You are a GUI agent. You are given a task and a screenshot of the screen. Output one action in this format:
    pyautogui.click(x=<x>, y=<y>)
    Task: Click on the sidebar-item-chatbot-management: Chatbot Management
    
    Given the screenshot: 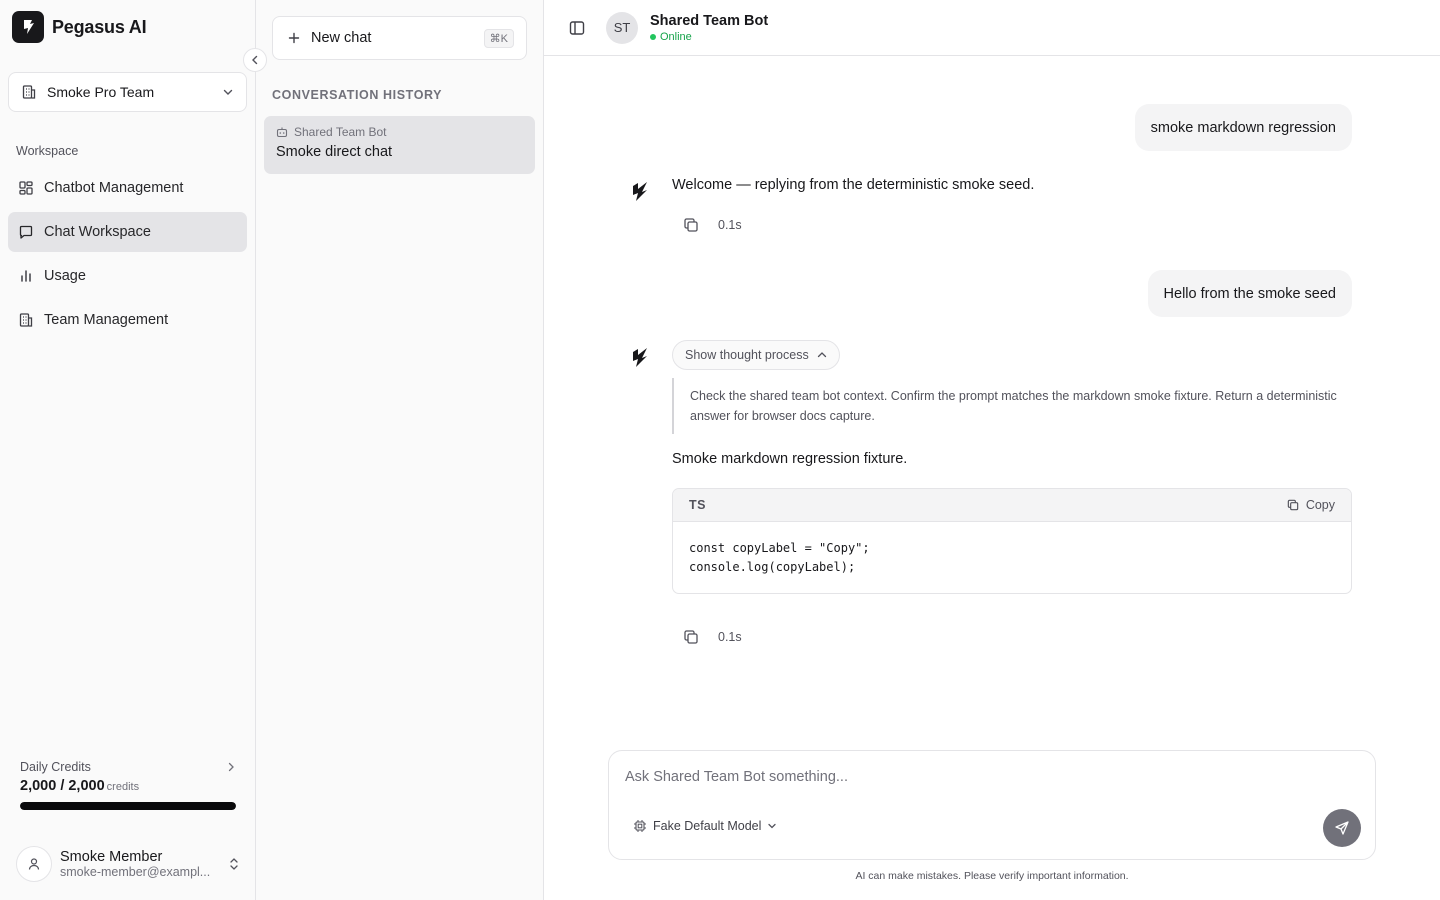 What is the action you would take?
    pyautogui.click(x=127, y=188)
    